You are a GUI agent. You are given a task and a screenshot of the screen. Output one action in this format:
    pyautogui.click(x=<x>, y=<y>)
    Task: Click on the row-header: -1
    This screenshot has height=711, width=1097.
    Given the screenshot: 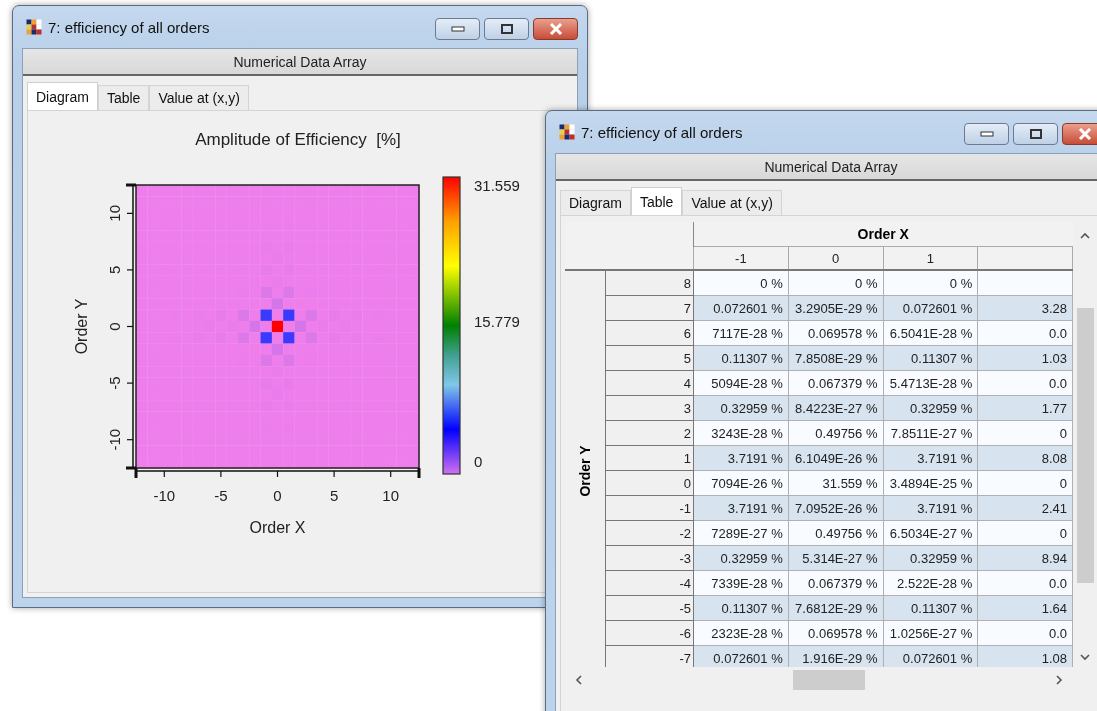 What is the action you would take?
    pyautogui.click(x=649, y=508)
    